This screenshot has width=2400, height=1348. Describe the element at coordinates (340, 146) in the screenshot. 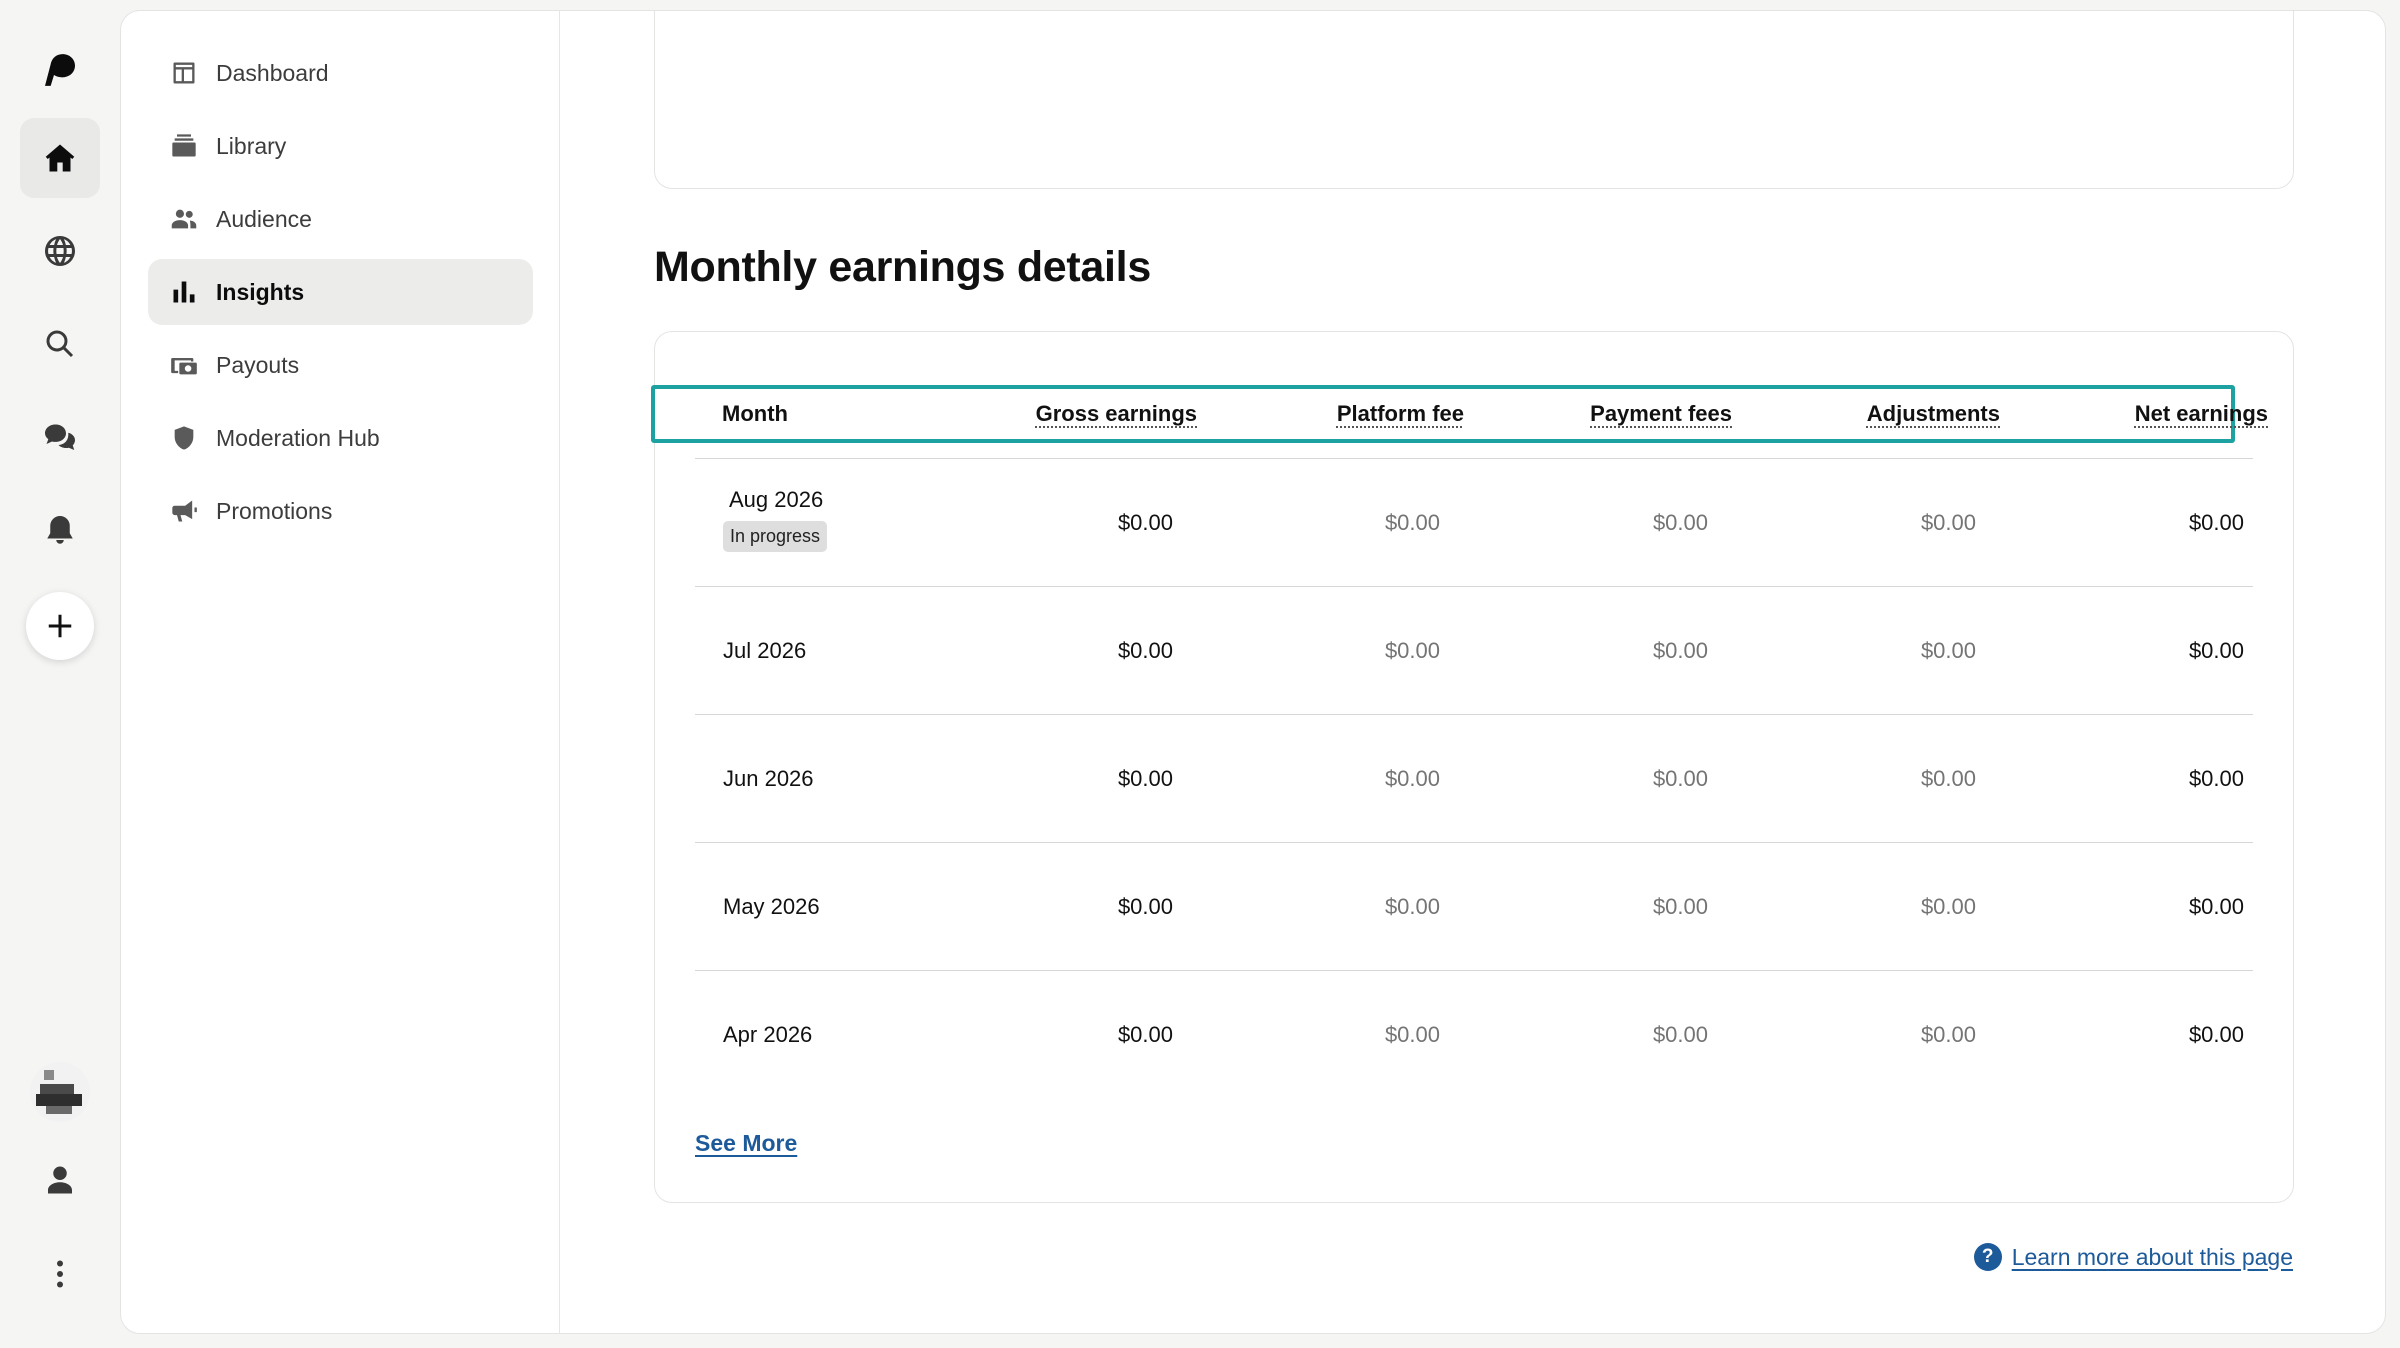

I see `sidebar-item-library: Library` at that location.